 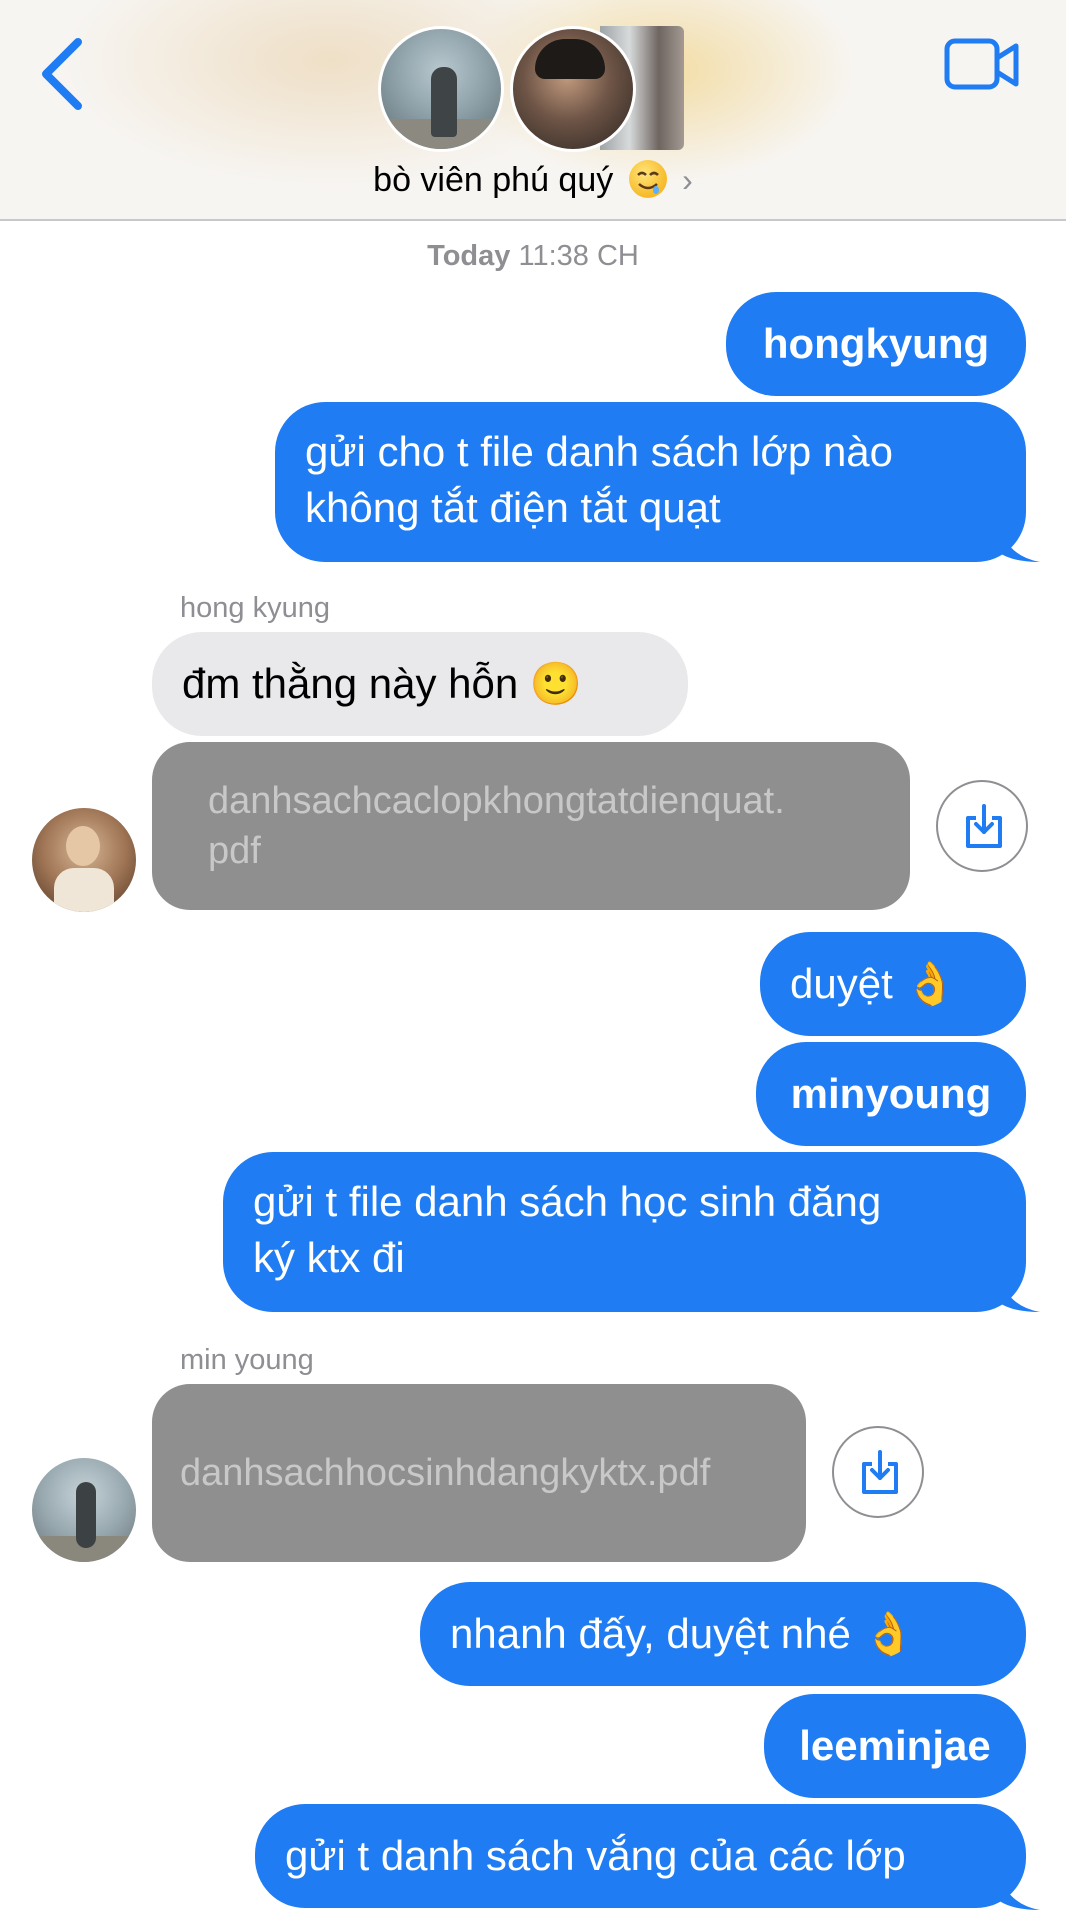 I want to click on message-text: nhanh đấy, duyệt nhé 👌, so click(x=682, y=1633).